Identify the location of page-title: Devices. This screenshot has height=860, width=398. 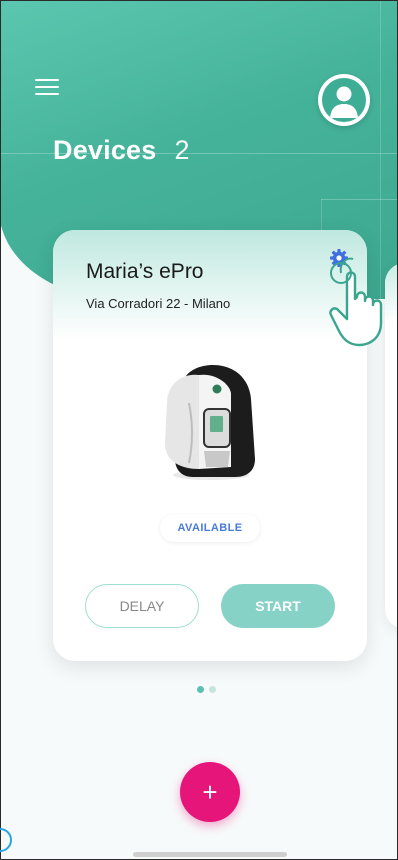
(105, 150).